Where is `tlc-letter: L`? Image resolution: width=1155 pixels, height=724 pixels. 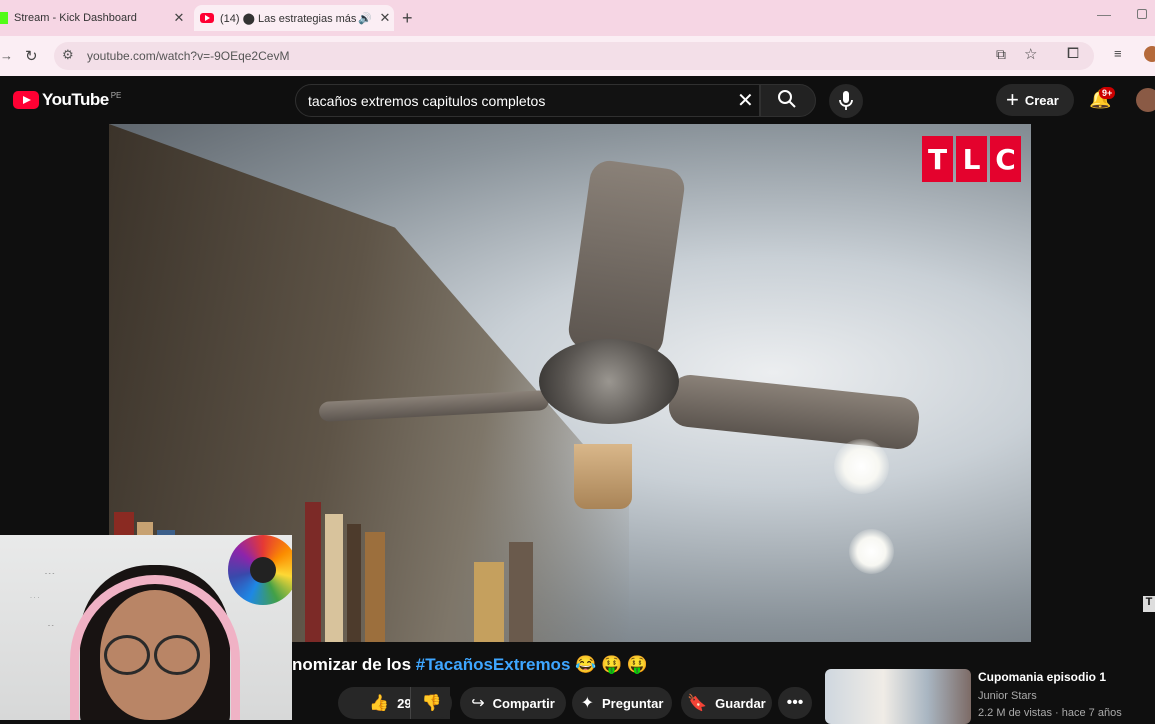
tlc-letter: L is located at coordinates (971, 159).